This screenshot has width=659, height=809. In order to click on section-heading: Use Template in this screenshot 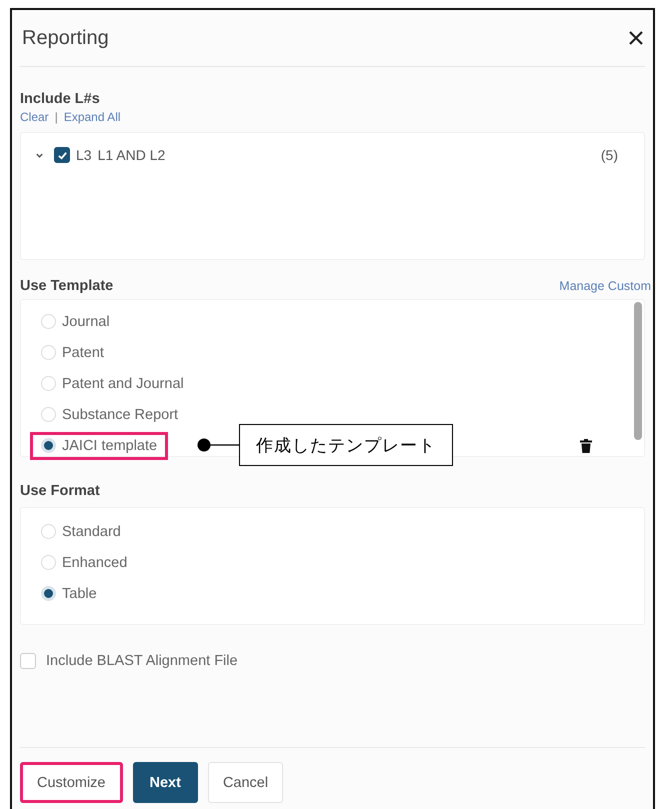, I will do `click(67, 286)`.